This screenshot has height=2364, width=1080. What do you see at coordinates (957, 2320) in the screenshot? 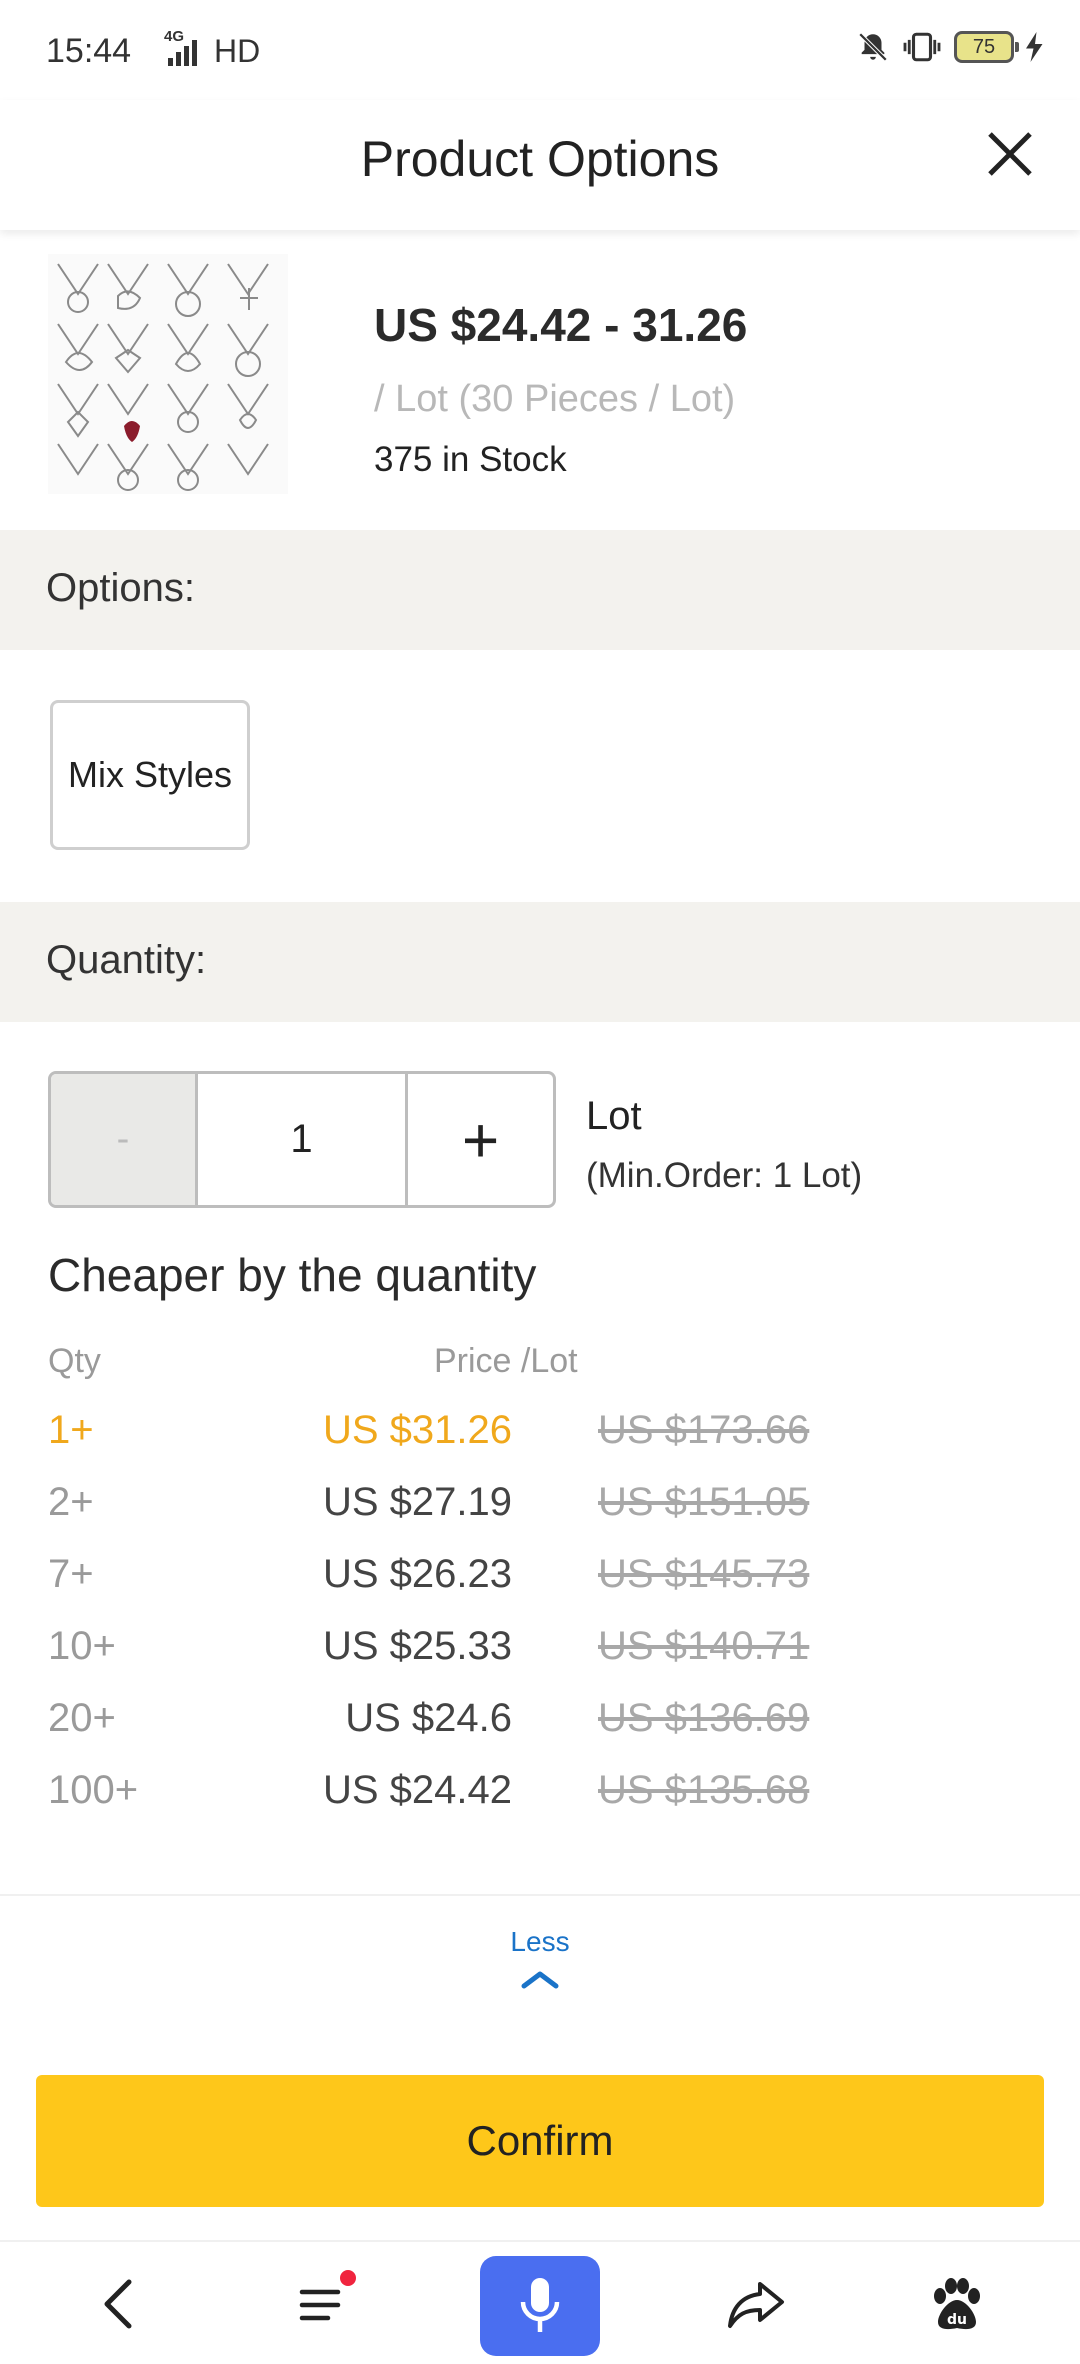
I see `svg-text: du` at bounding box center [957, 2320].